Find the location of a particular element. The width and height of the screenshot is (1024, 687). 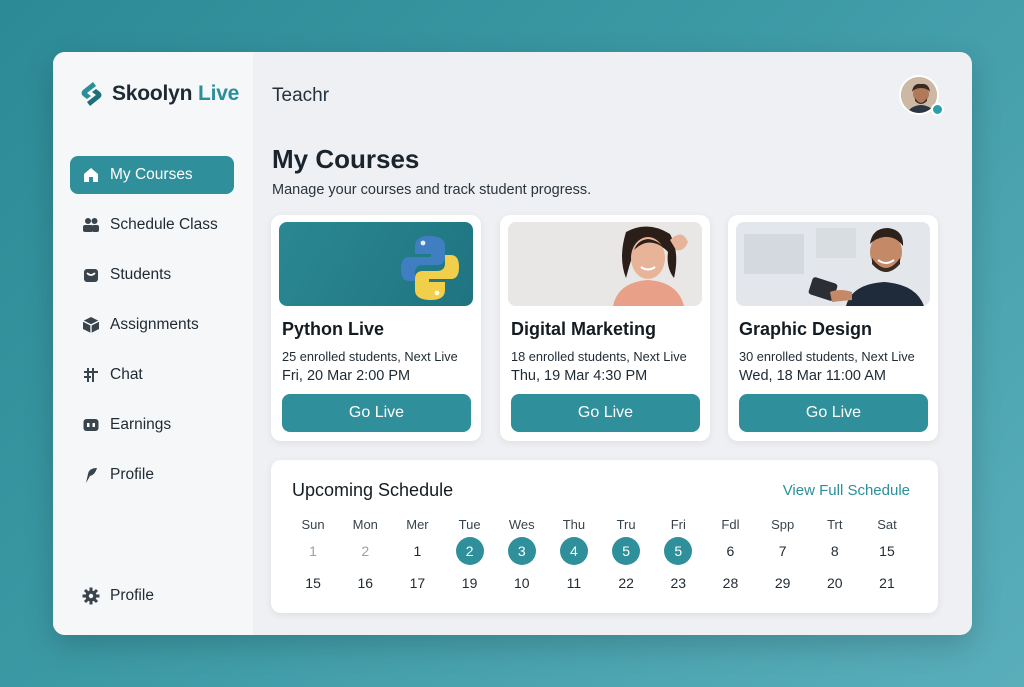

online-status-dot is located at coordinates (937, 109).